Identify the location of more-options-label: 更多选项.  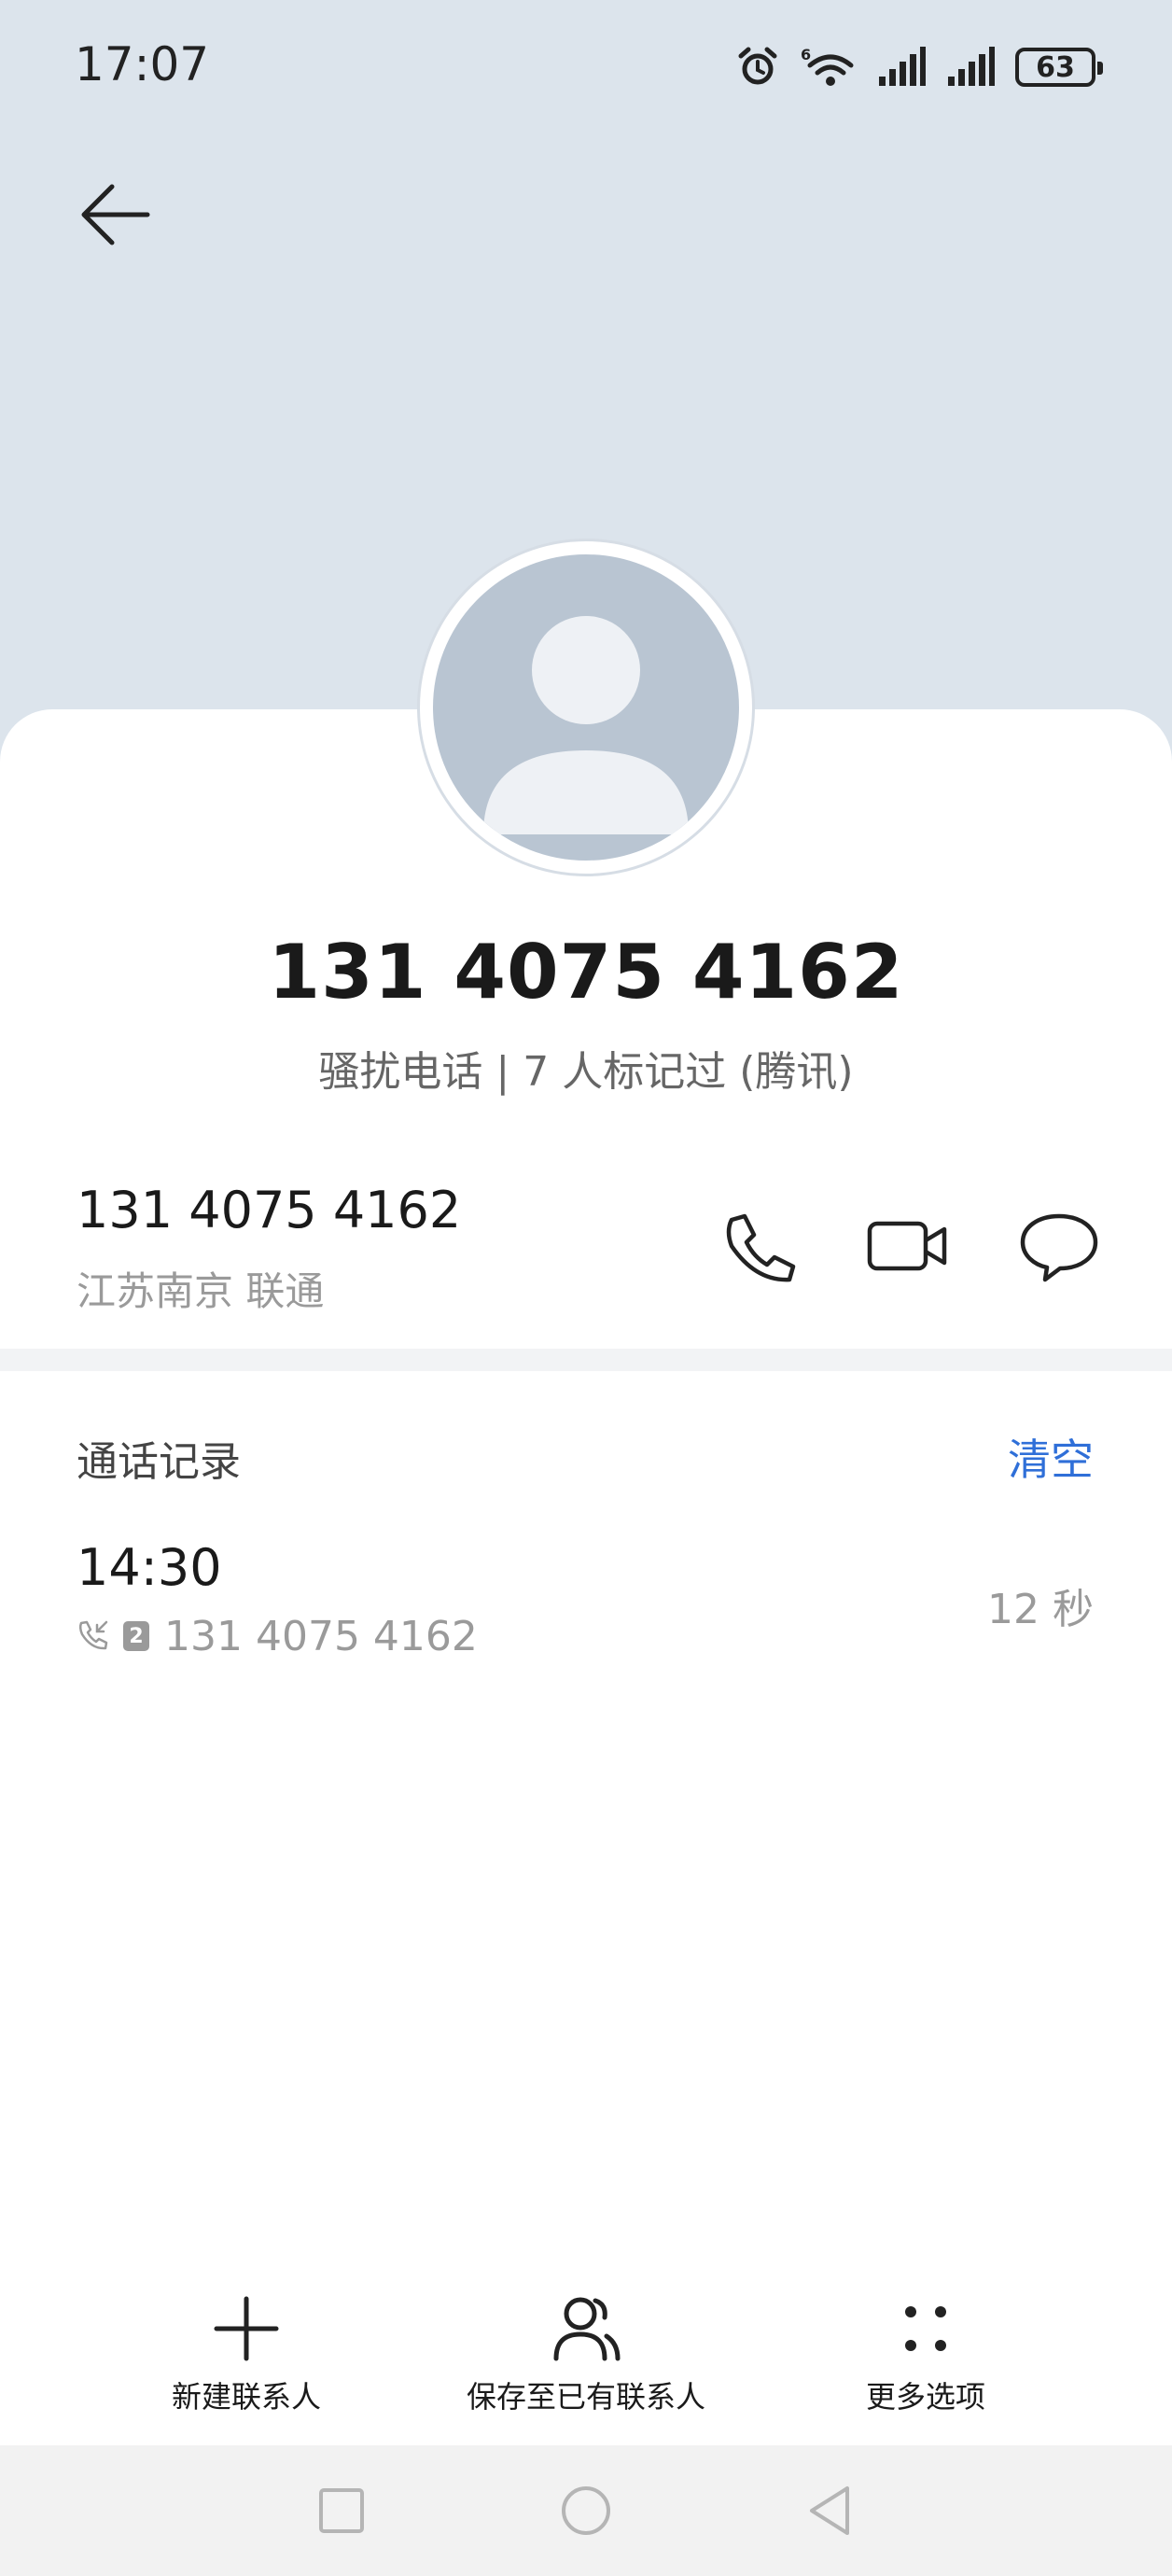
(925, 2397).